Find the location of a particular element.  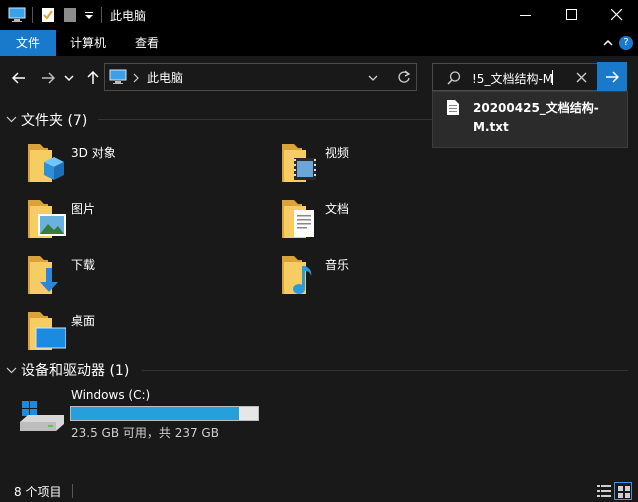

3d-objects-folder-icon is located at coordinates (46, 163).